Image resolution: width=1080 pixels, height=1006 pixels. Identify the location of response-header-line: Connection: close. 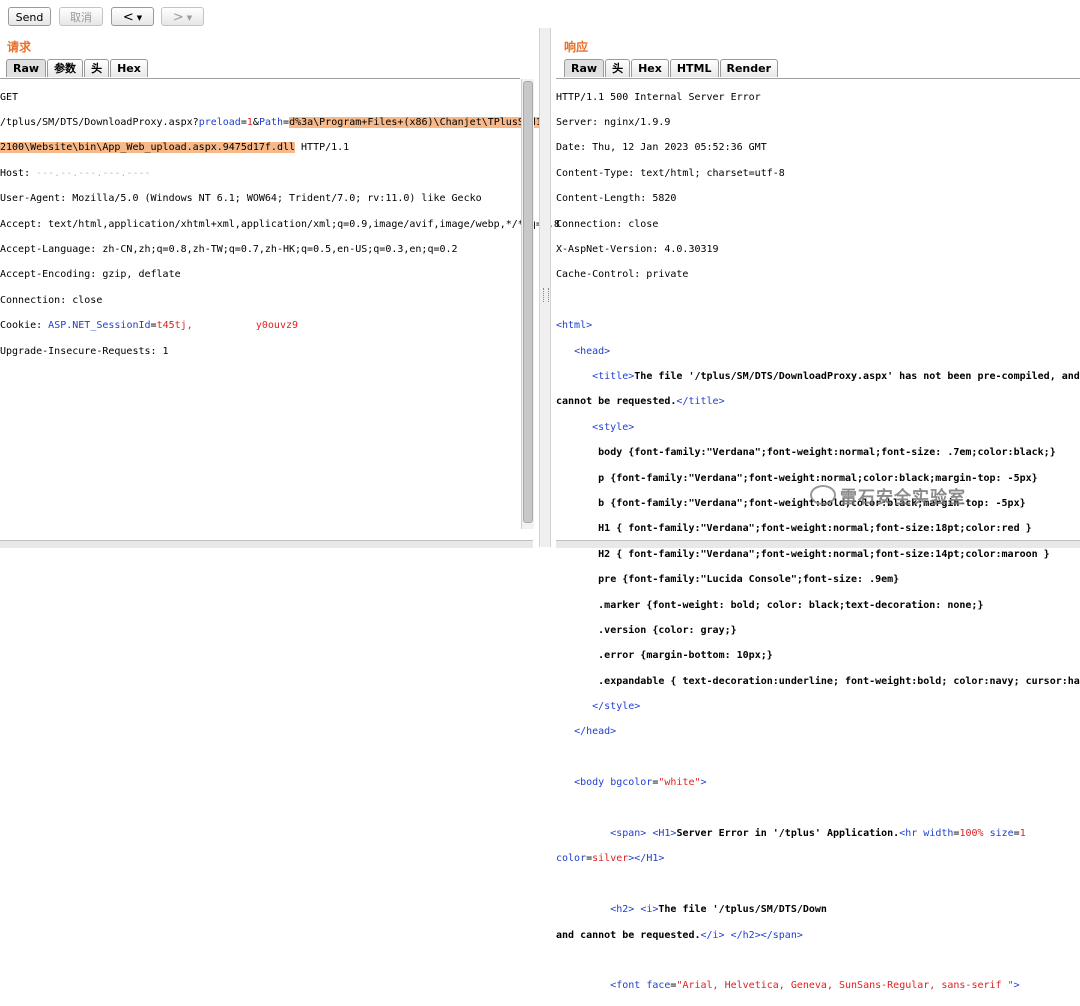
(607, 224).